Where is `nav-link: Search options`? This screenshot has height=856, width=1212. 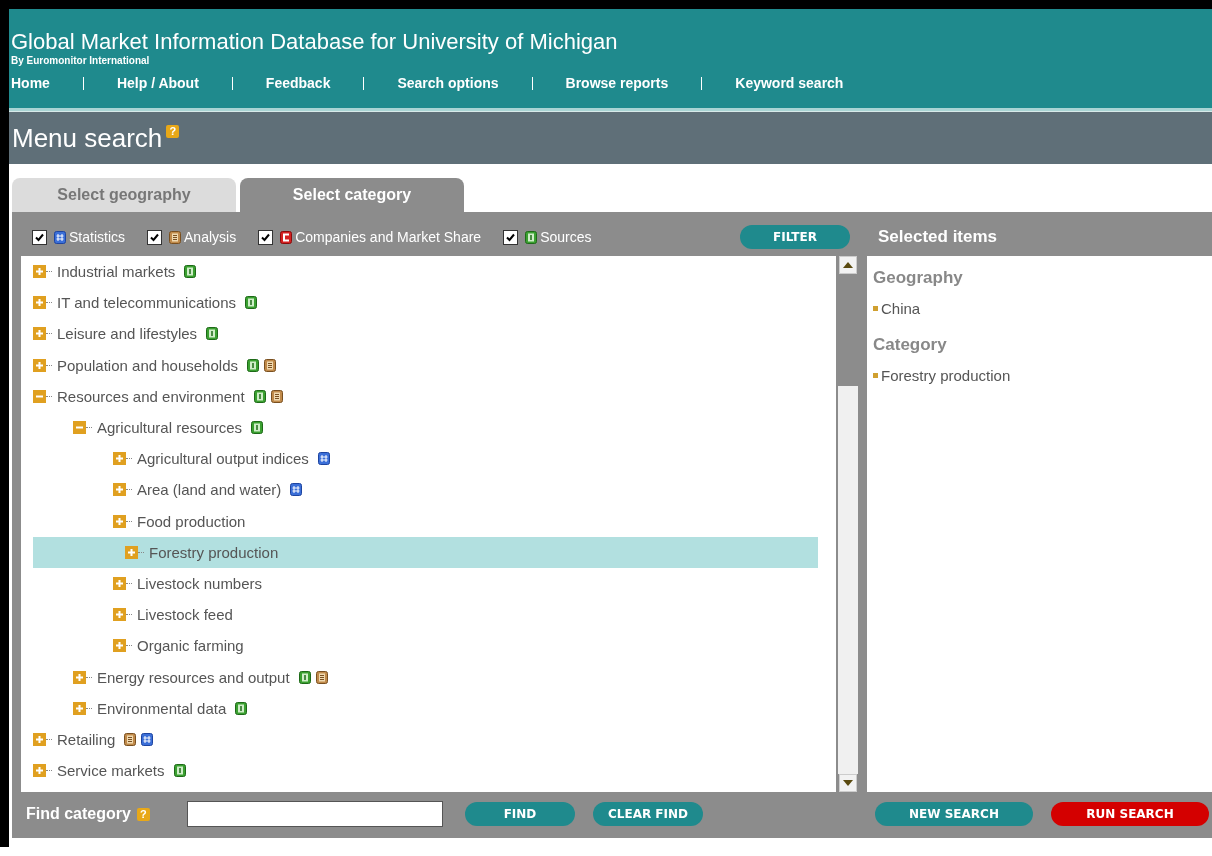 nav-link: Search options is located at coordinates (448, 83).